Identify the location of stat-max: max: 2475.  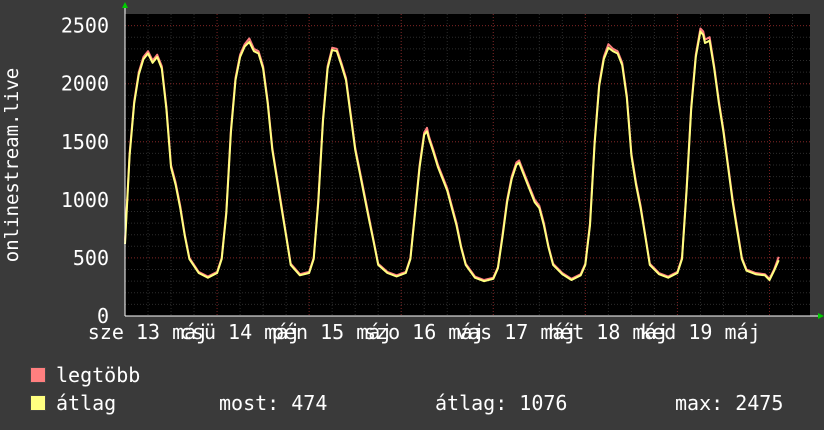
(729, 403).